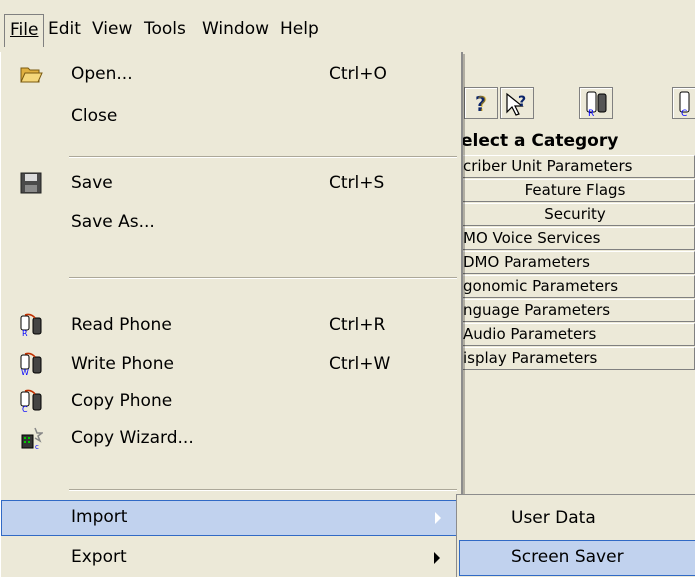 The image size is (695, 577). Describe the element at coordinates (575, 141) in the screenshot. I see `category-header: elect a Category` at that location.